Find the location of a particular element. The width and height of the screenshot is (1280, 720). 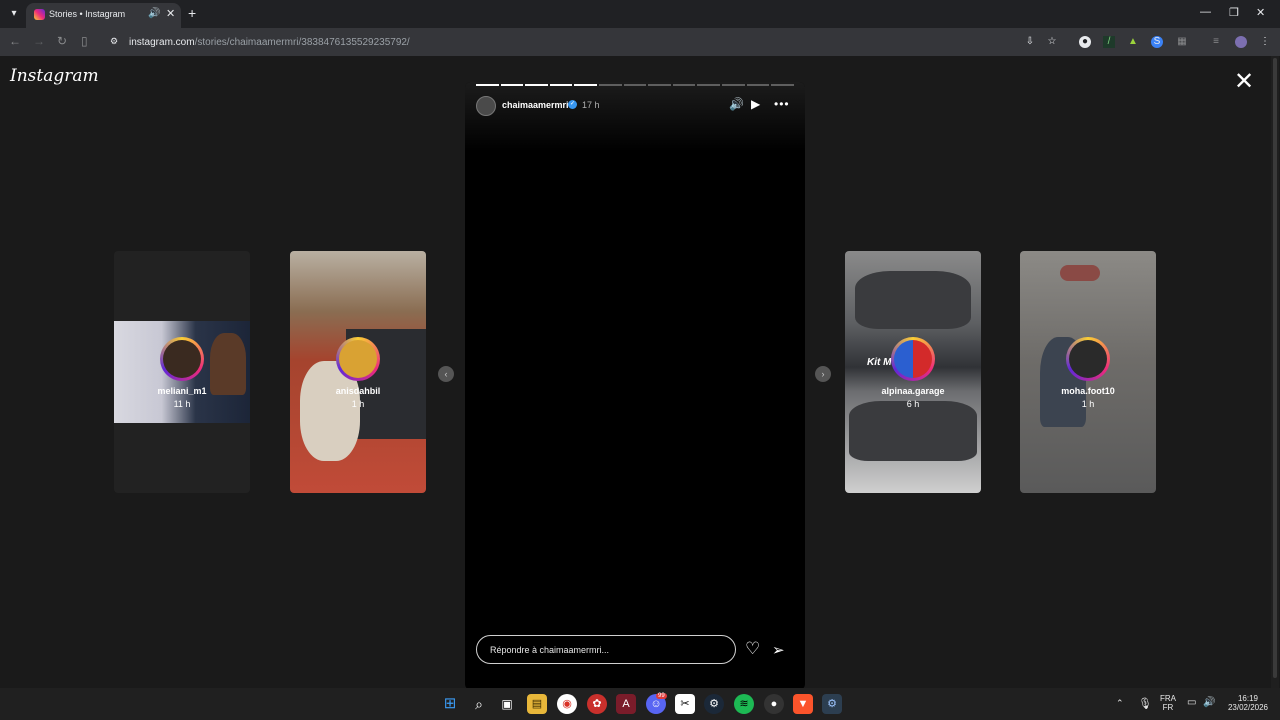

clock: 16:19 23/02/2026 is located at coordinates (1248, 703).